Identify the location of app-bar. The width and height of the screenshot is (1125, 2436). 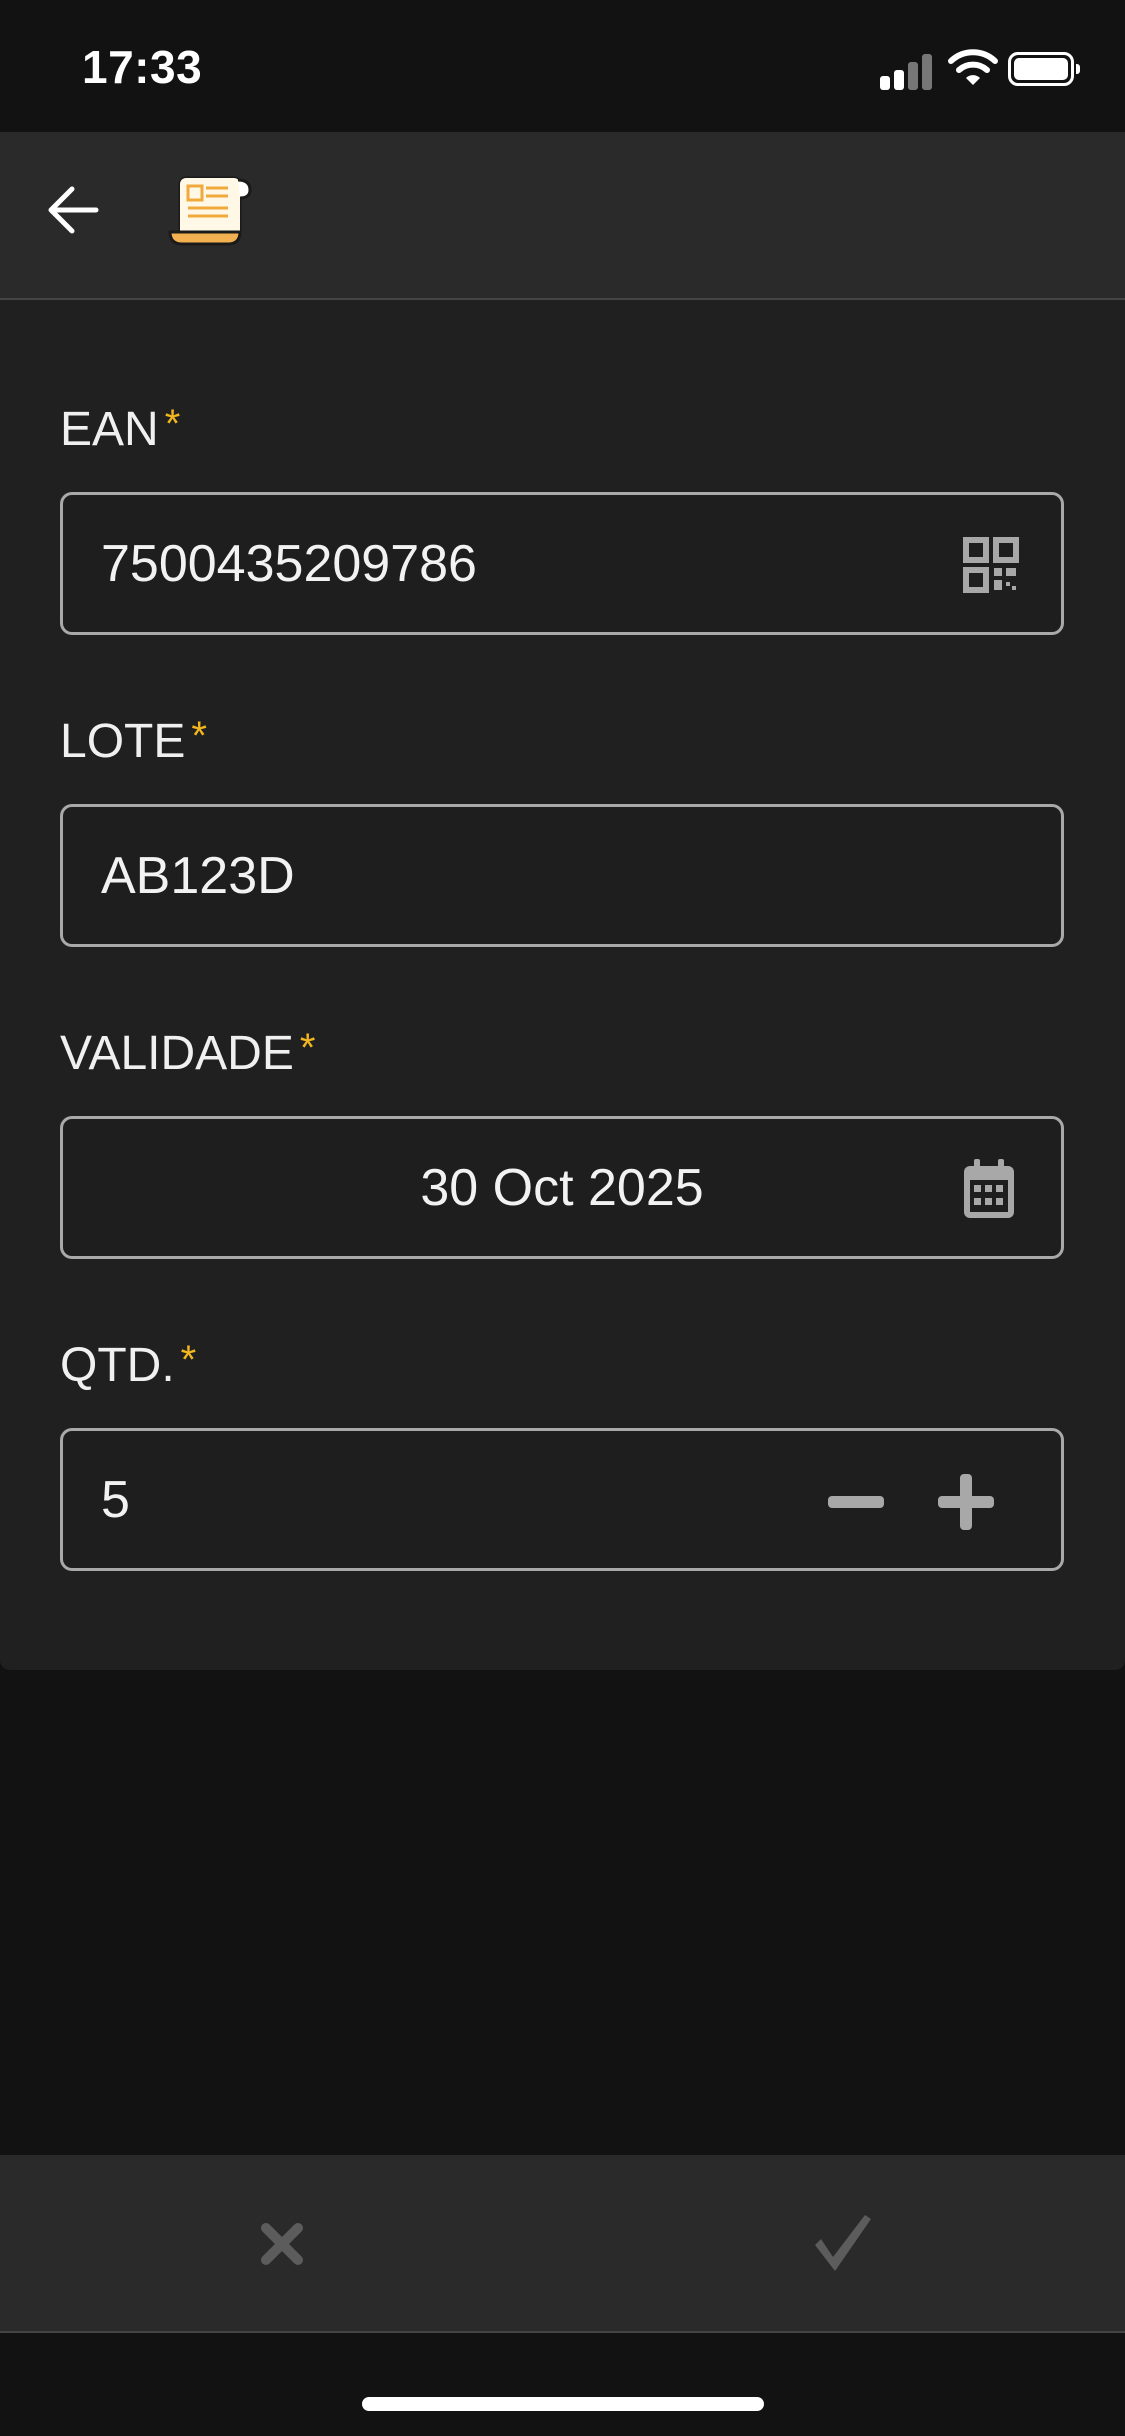
(562, 216).